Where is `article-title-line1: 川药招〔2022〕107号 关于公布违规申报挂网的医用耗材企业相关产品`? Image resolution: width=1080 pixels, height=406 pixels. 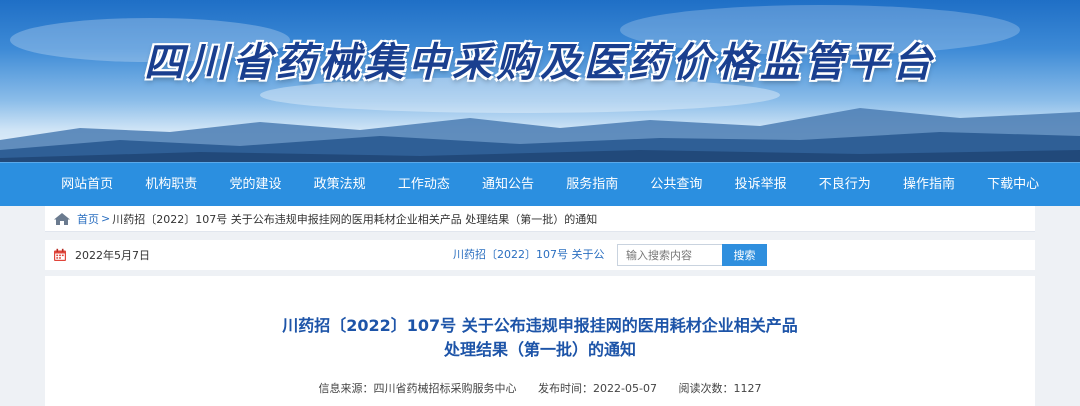 article-title-line1: 川药招〔2022〕107号 关于公布违规申报挂网的医用耗材企业相关产品 is located at coordinates (540, 325).